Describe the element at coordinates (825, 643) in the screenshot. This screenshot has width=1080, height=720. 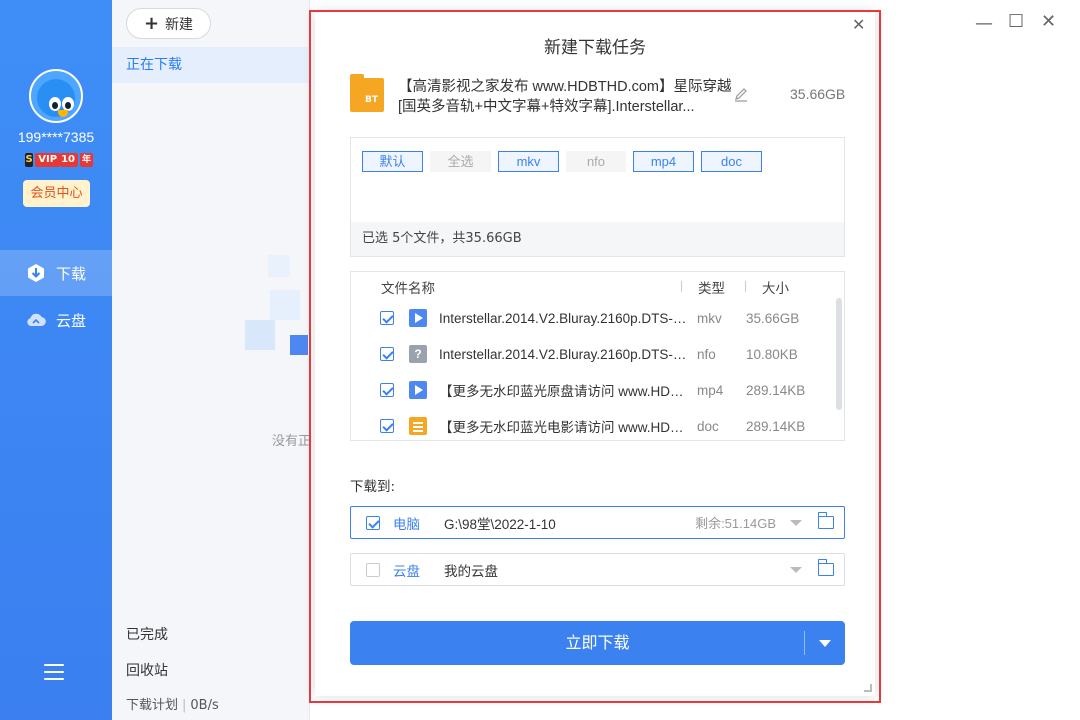
I see `dropdown-arrow-icon` at that location.